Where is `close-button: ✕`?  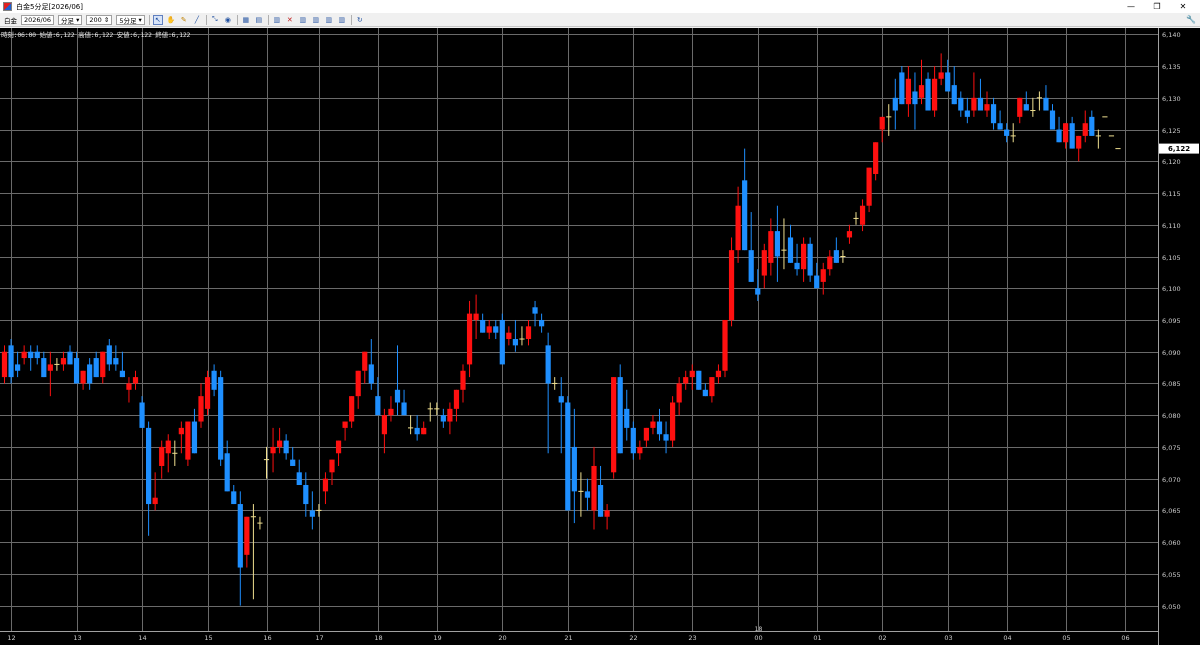
close-button: ✕ is located at coordinates (1183, 6).